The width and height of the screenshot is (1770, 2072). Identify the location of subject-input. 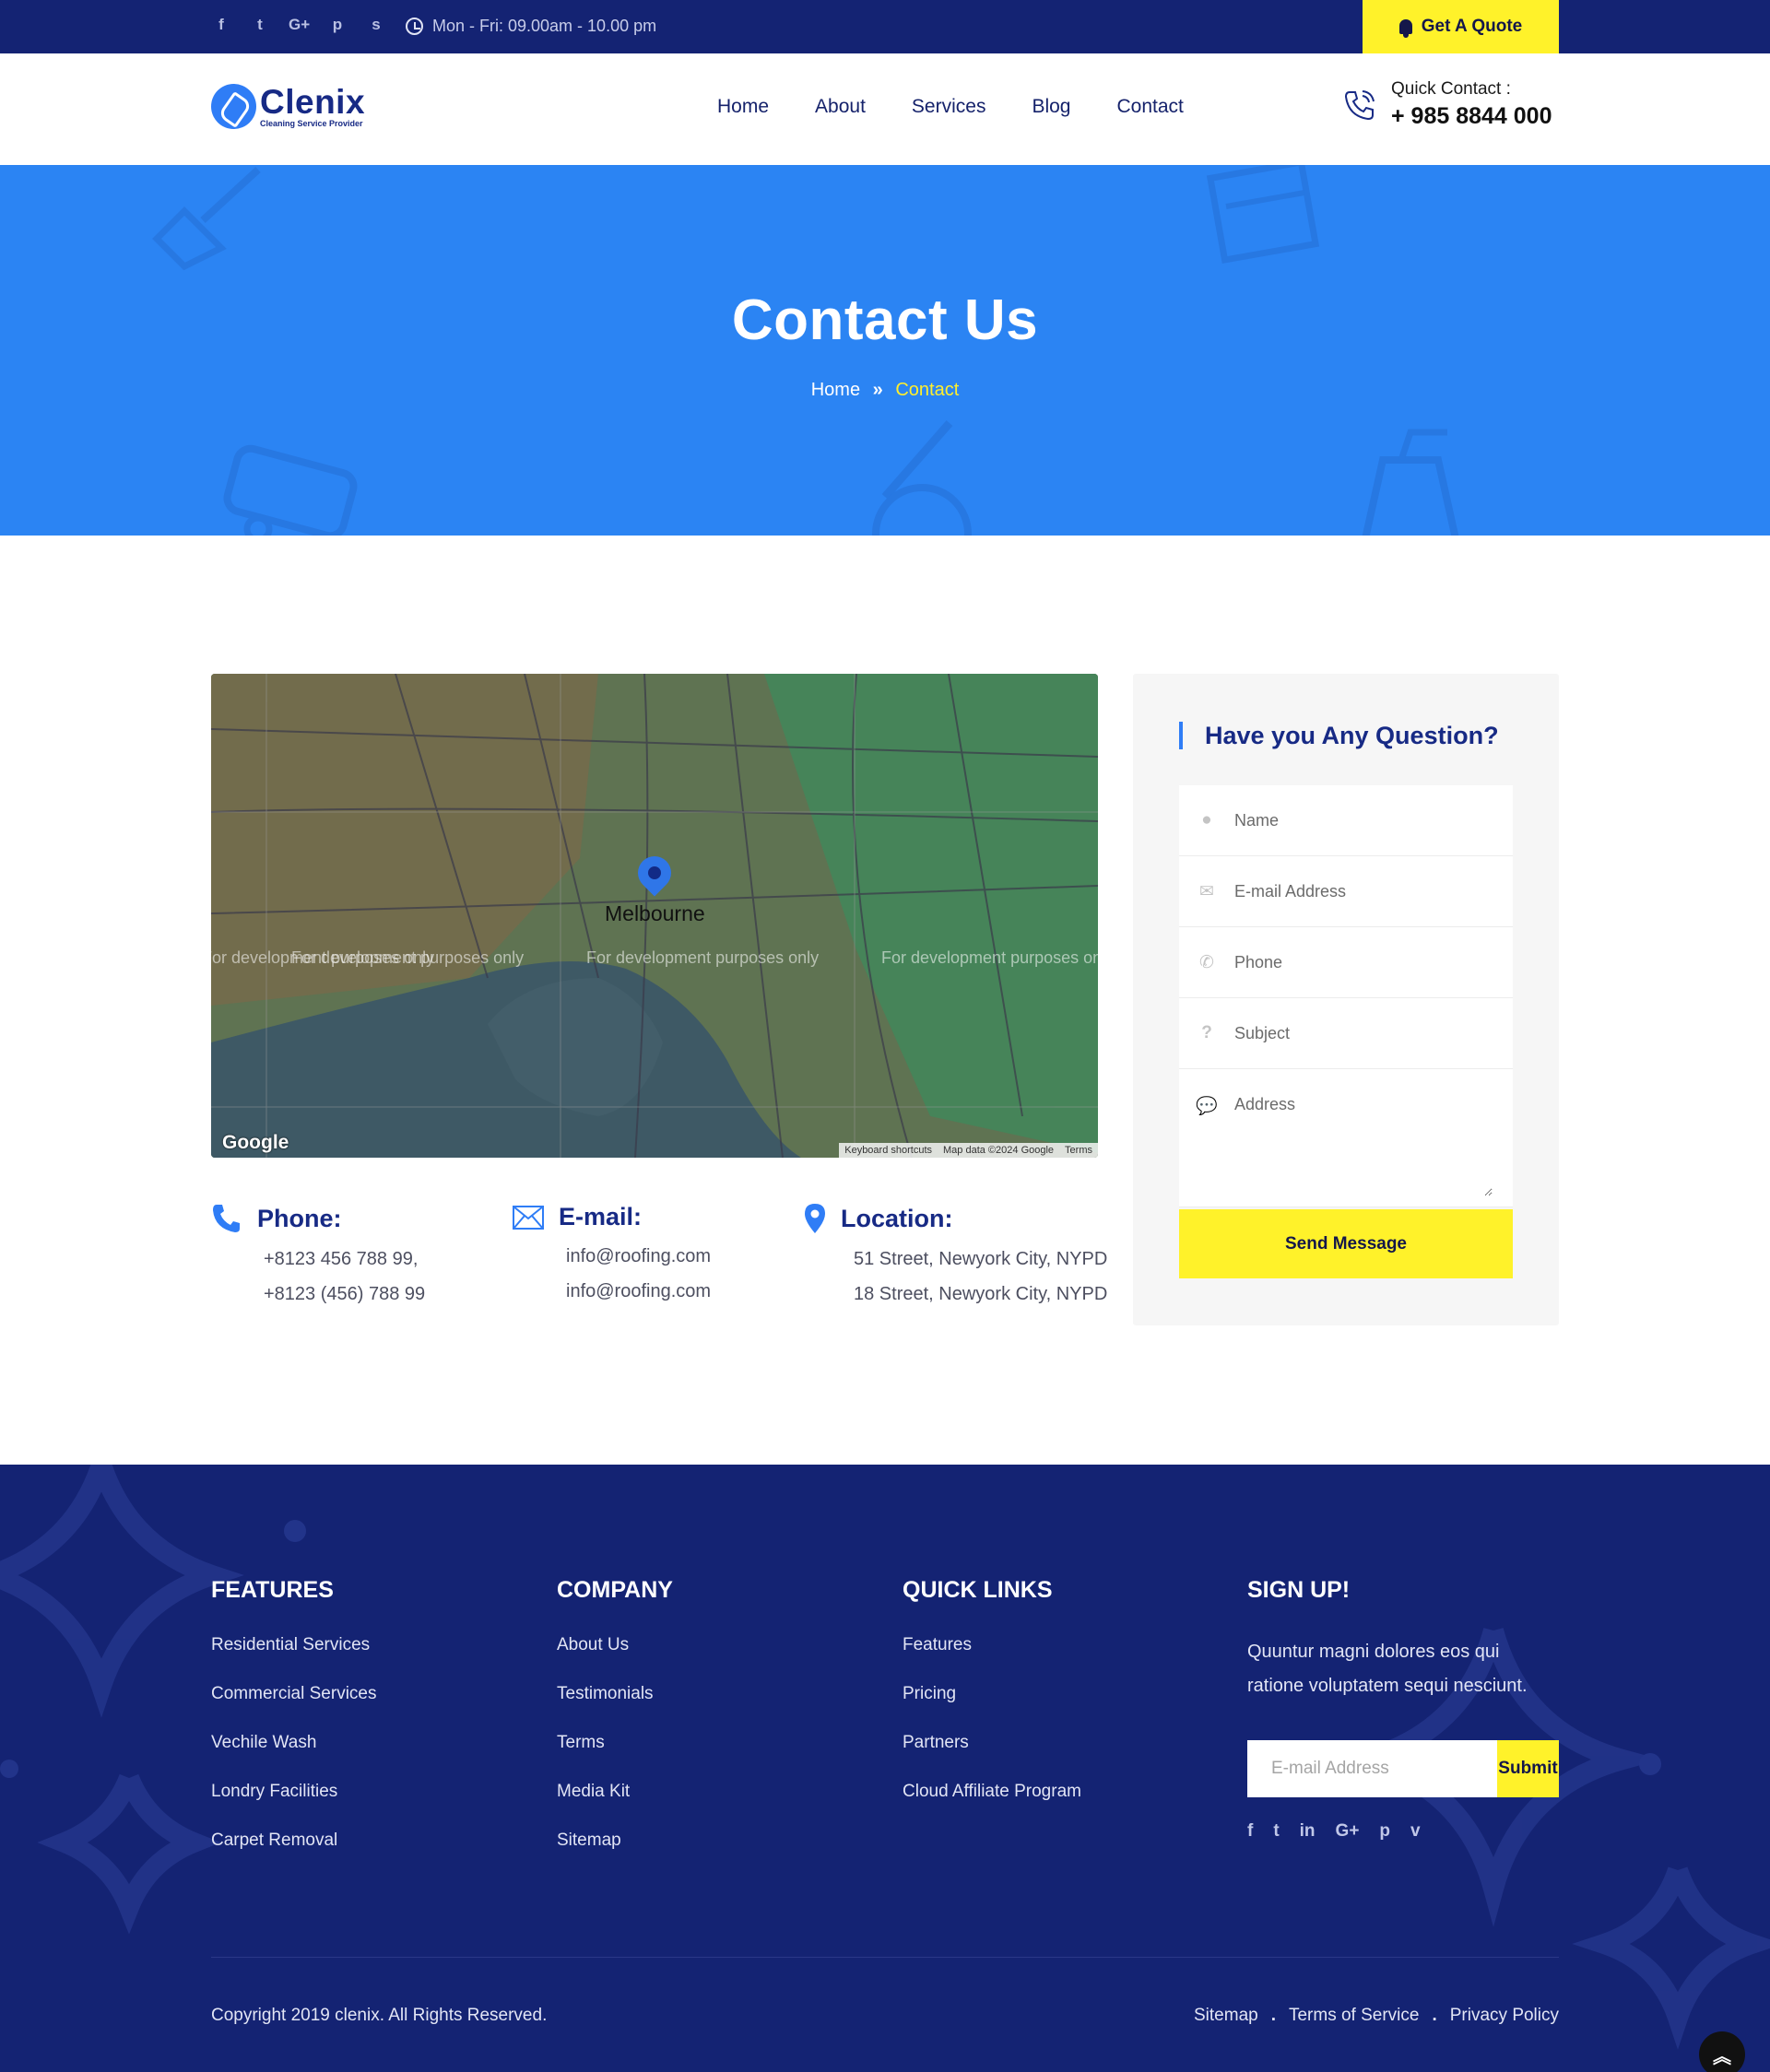
(1363, 1033).